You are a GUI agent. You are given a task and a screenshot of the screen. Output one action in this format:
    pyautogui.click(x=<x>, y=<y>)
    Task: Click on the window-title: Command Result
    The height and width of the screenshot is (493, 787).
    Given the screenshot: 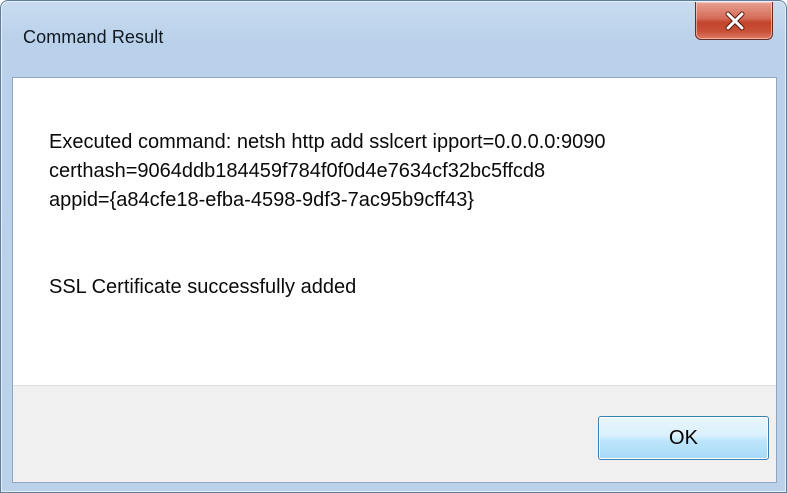 What is the action you would take?
    pyautogui.click(x=93, y=37)
    